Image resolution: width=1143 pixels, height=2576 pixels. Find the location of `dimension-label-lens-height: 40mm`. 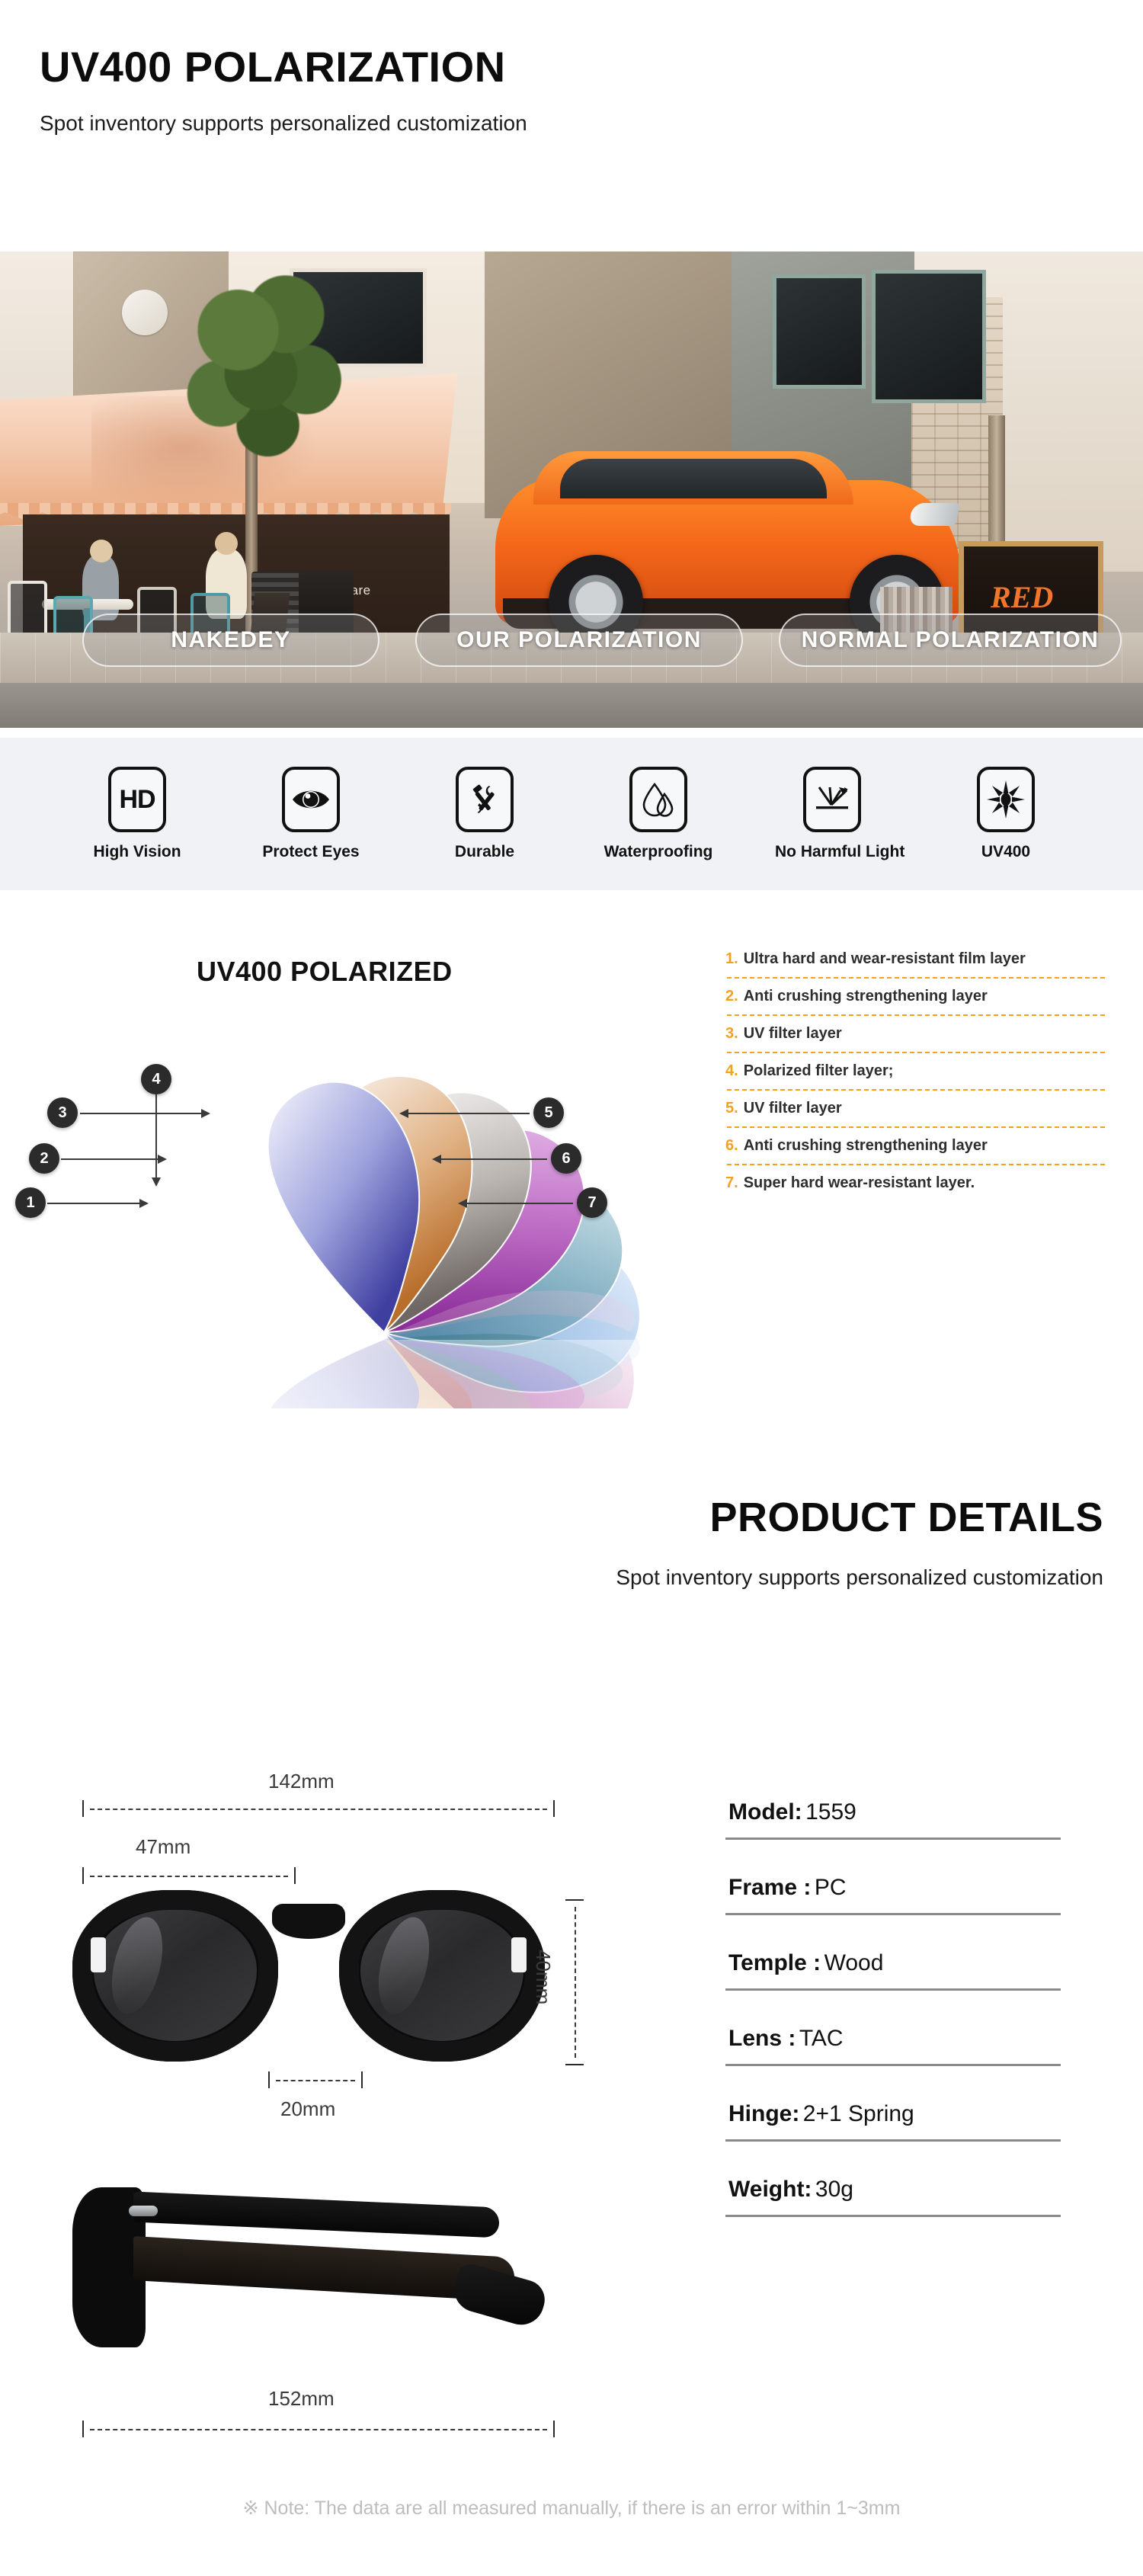

dimension-label-lens-height: 40mm is located at coordinates (543, 1977).